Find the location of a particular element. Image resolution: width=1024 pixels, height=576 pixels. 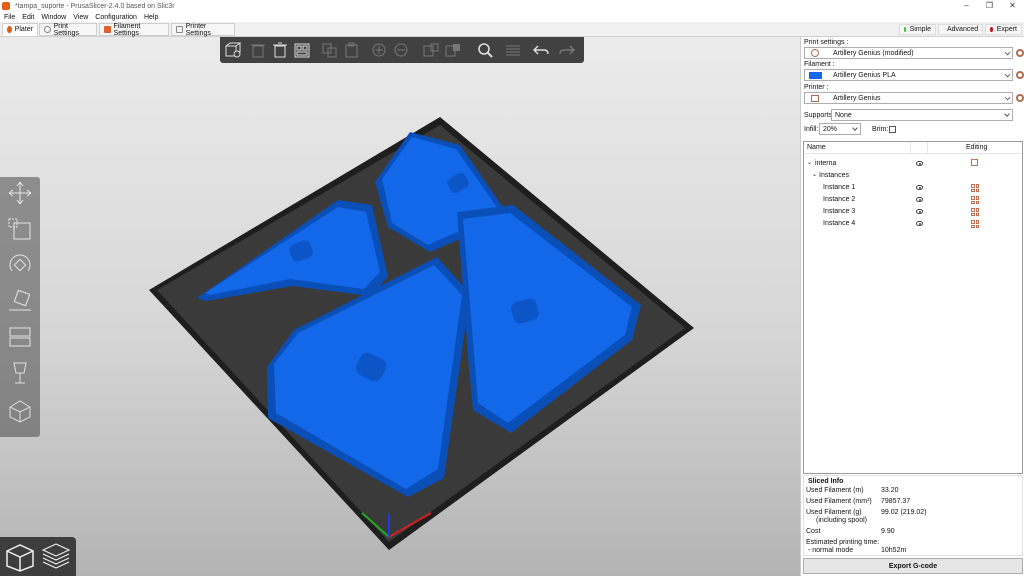

delete-all-icon is located at coordinates (280, 50).